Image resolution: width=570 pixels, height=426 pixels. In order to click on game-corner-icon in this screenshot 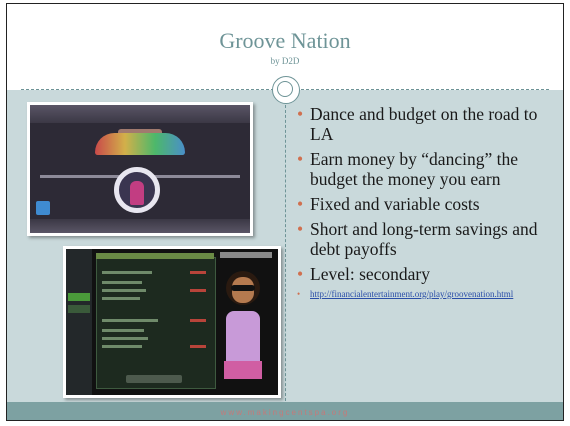, I will do `click(43, 208)`.